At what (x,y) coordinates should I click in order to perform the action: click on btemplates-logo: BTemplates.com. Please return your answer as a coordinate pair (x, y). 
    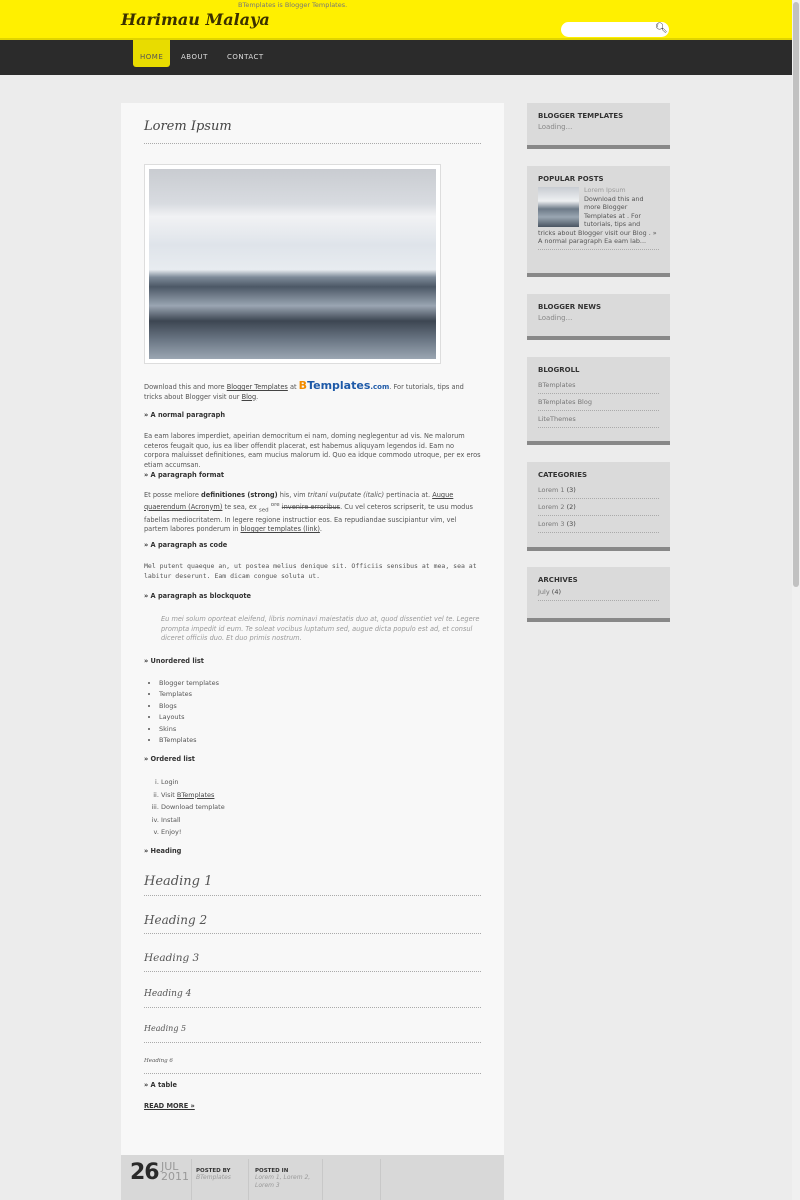
    Looking at the image, I should click on (344, 385).